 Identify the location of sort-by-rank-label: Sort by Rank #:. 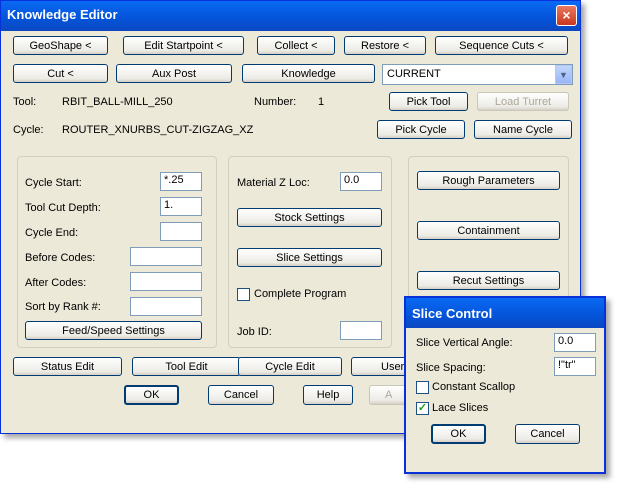
(63, 307).